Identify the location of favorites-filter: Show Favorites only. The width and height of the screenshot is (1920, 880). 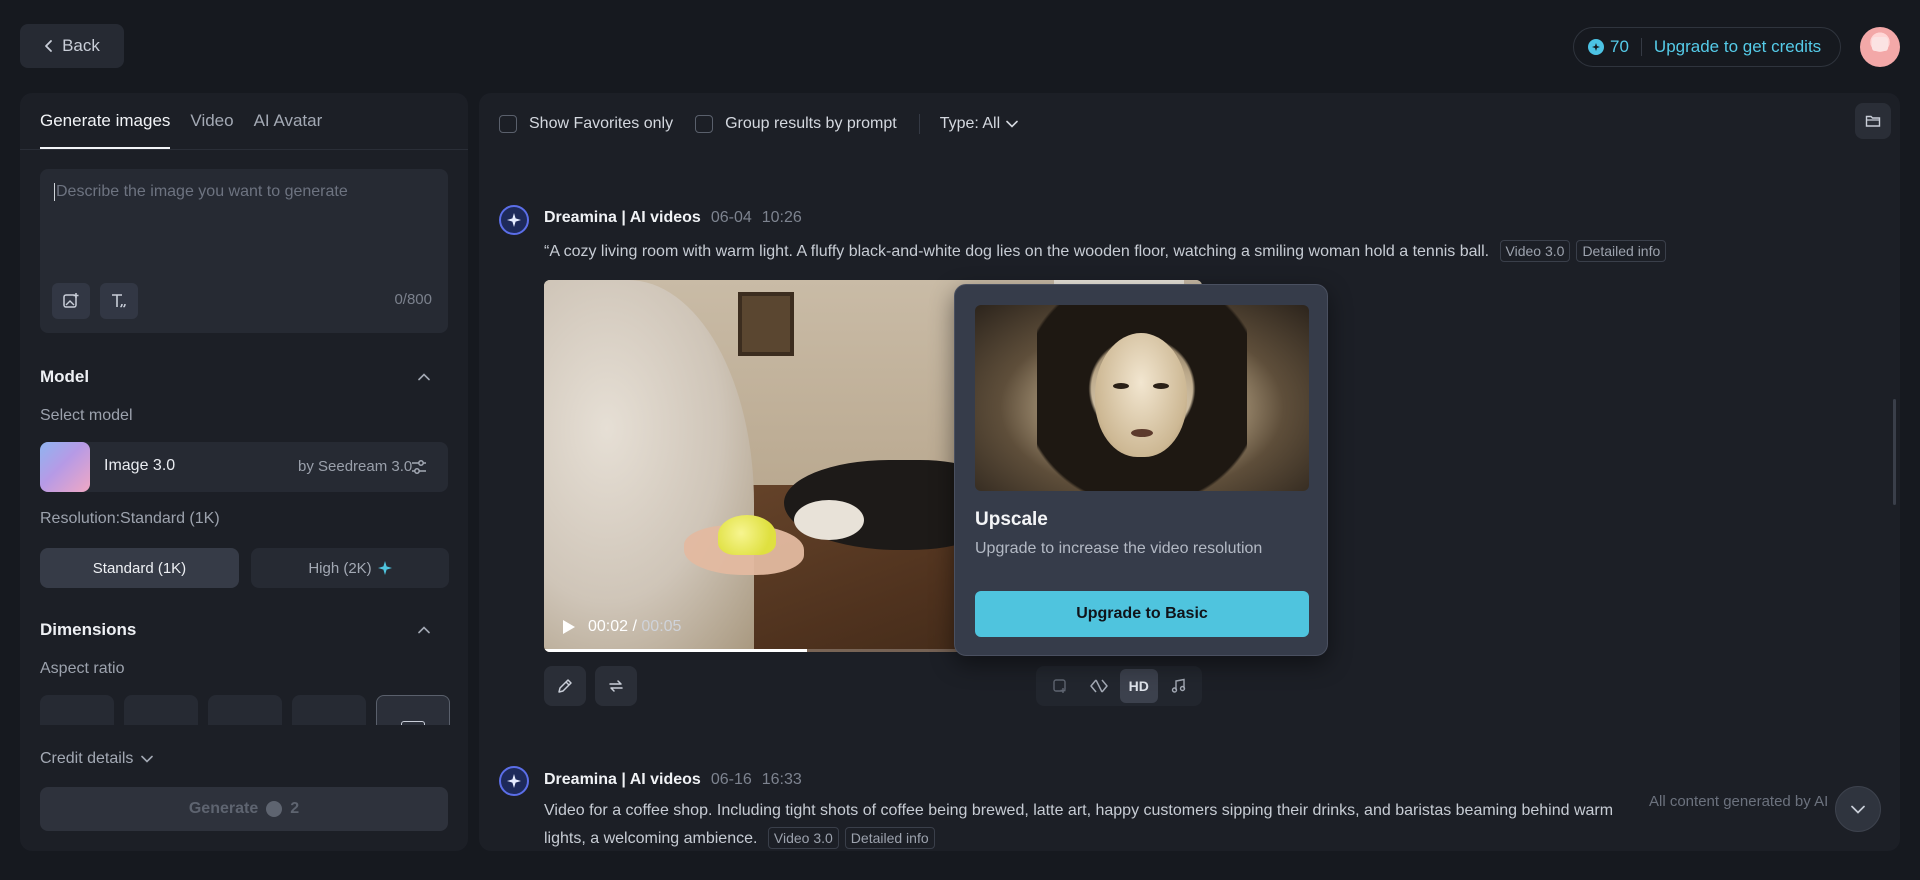
(586, 124).